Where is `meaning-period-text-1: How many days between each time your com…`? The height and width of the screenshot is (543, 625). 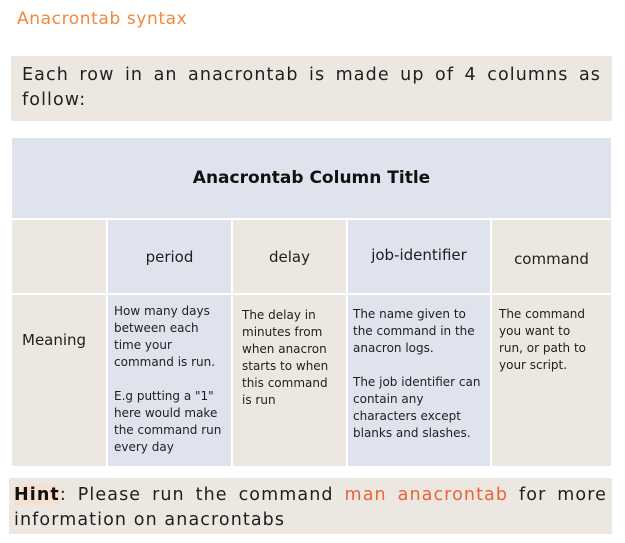 meaning-period-text-1: How many days between each time your com… is located at coordinates (165, 336).